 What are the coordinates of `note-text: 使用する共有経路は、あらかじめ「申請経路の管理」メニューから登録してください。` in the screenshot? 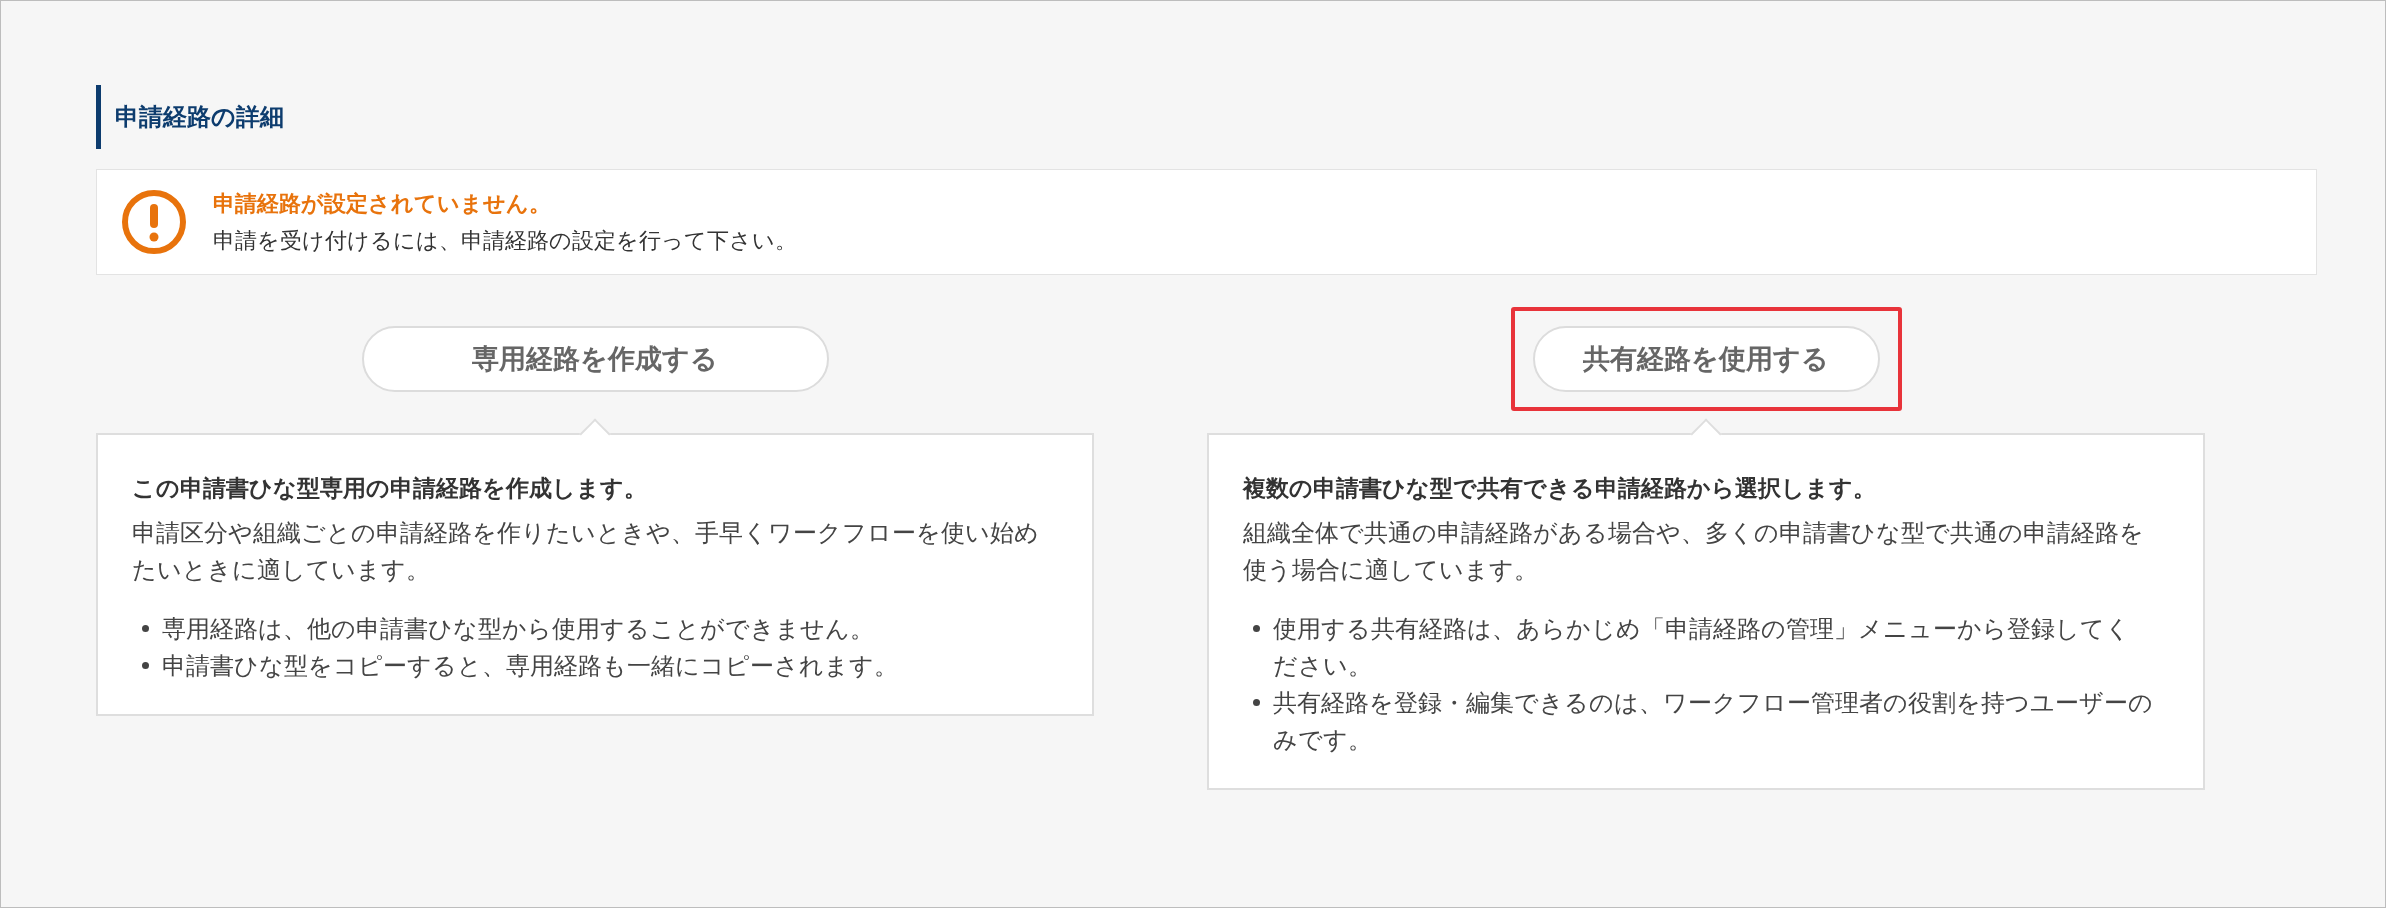 It's located at (1701, 646).